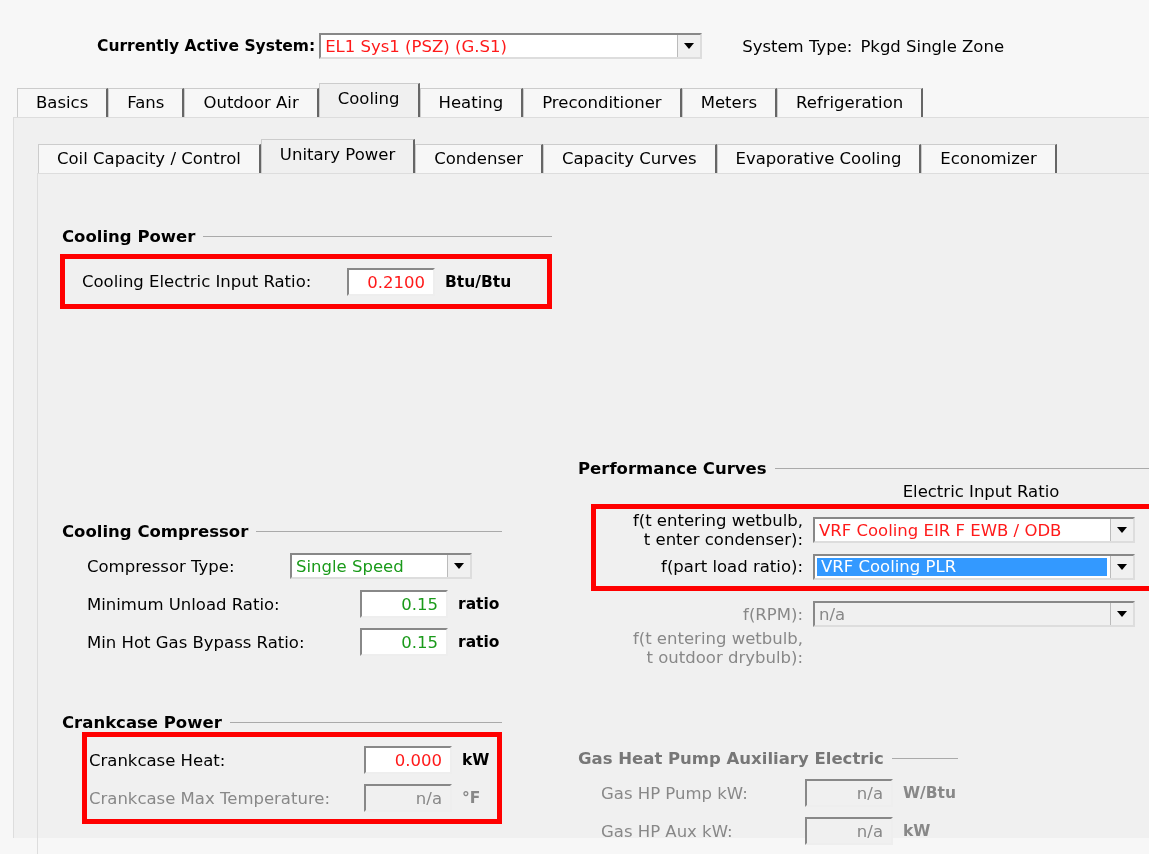 The image size is (1149, 854). I want to click on tab: Preconditioner, so click(602, 102).